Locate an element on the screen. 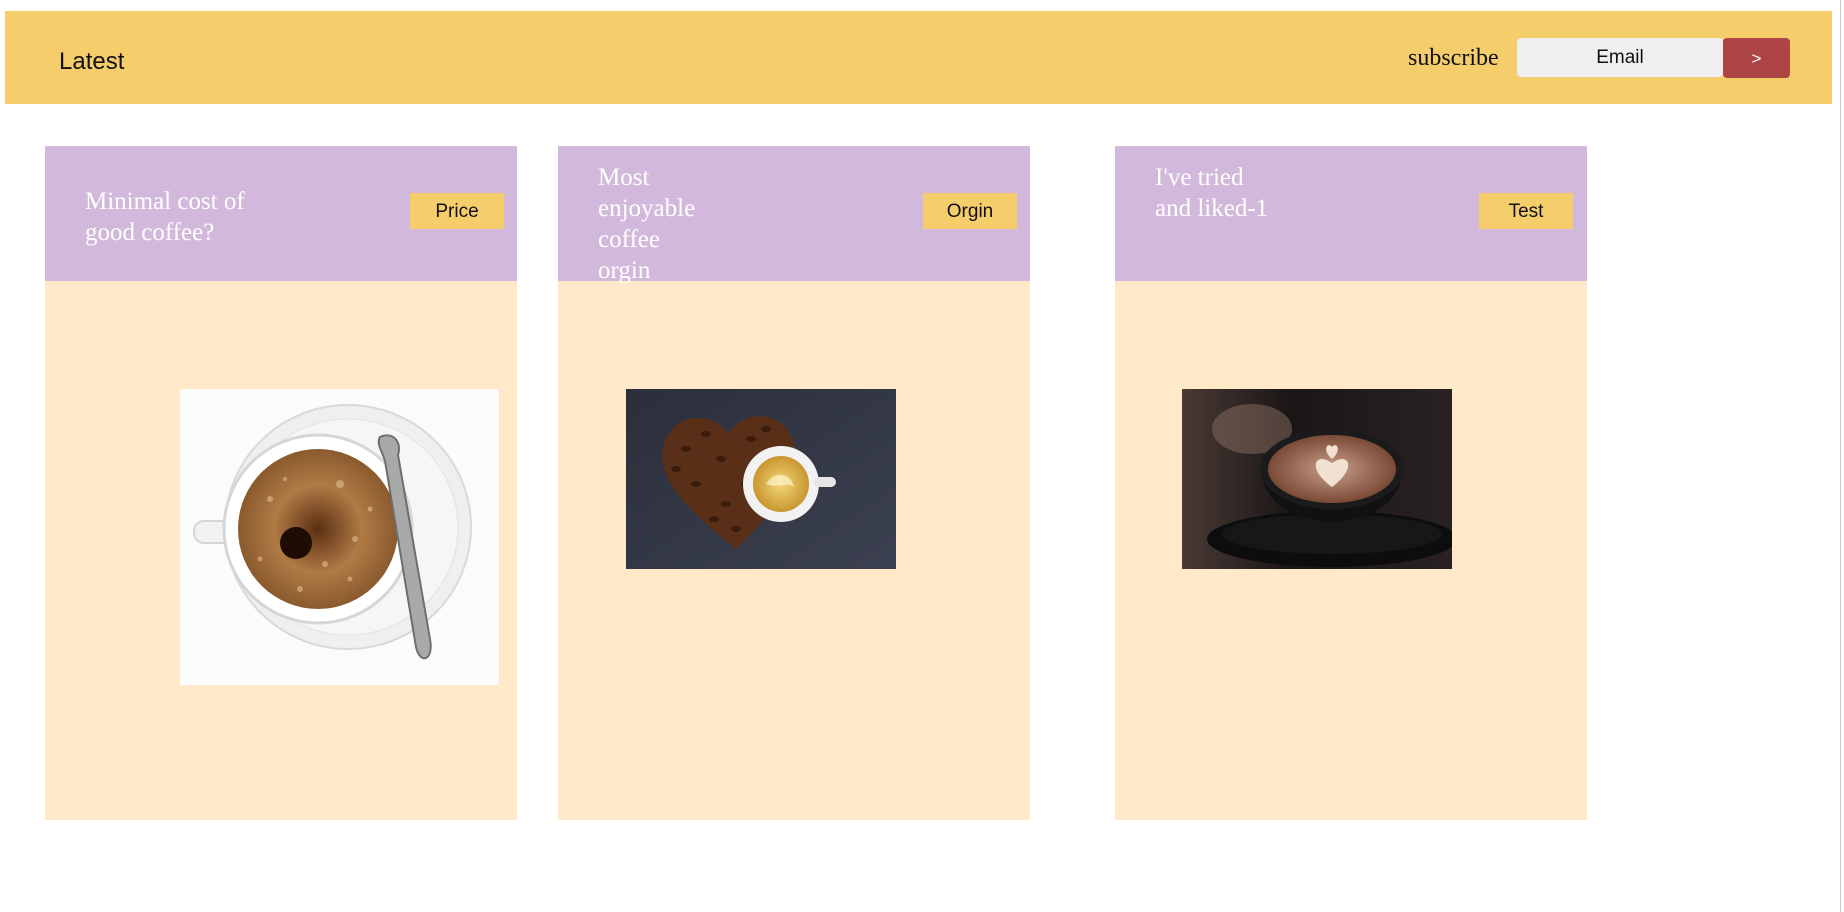 The width and height of the screenshot is (1844, 912). site-header: Latest subscribe > is located at coordinates (918, 57).